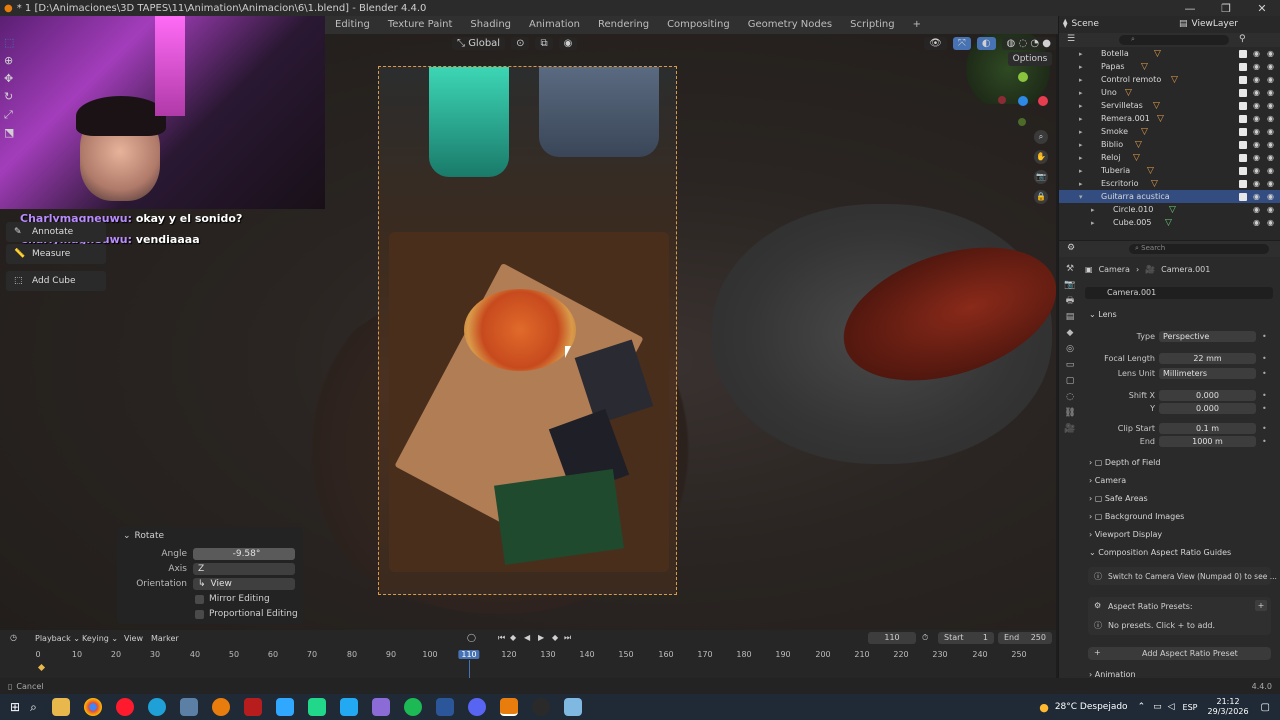 The width and height of the screenshot is (1280, 720). I want to click on select-tool-icon: ⬚, so click(13, 45).